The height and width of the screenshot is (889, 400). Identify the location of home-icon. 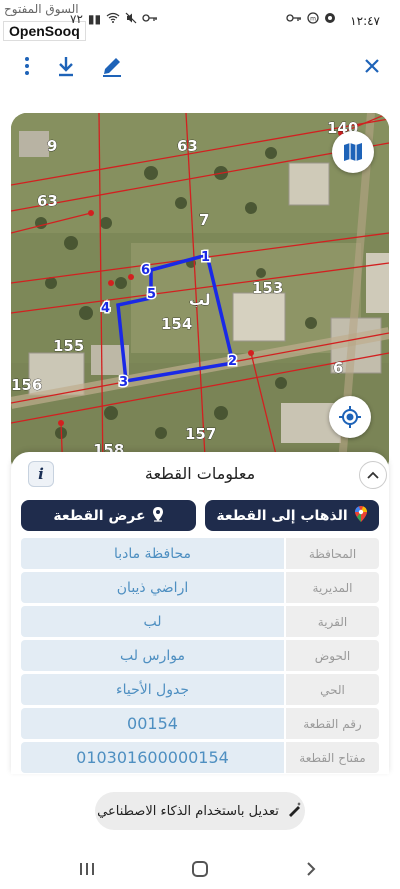
(200, 869).